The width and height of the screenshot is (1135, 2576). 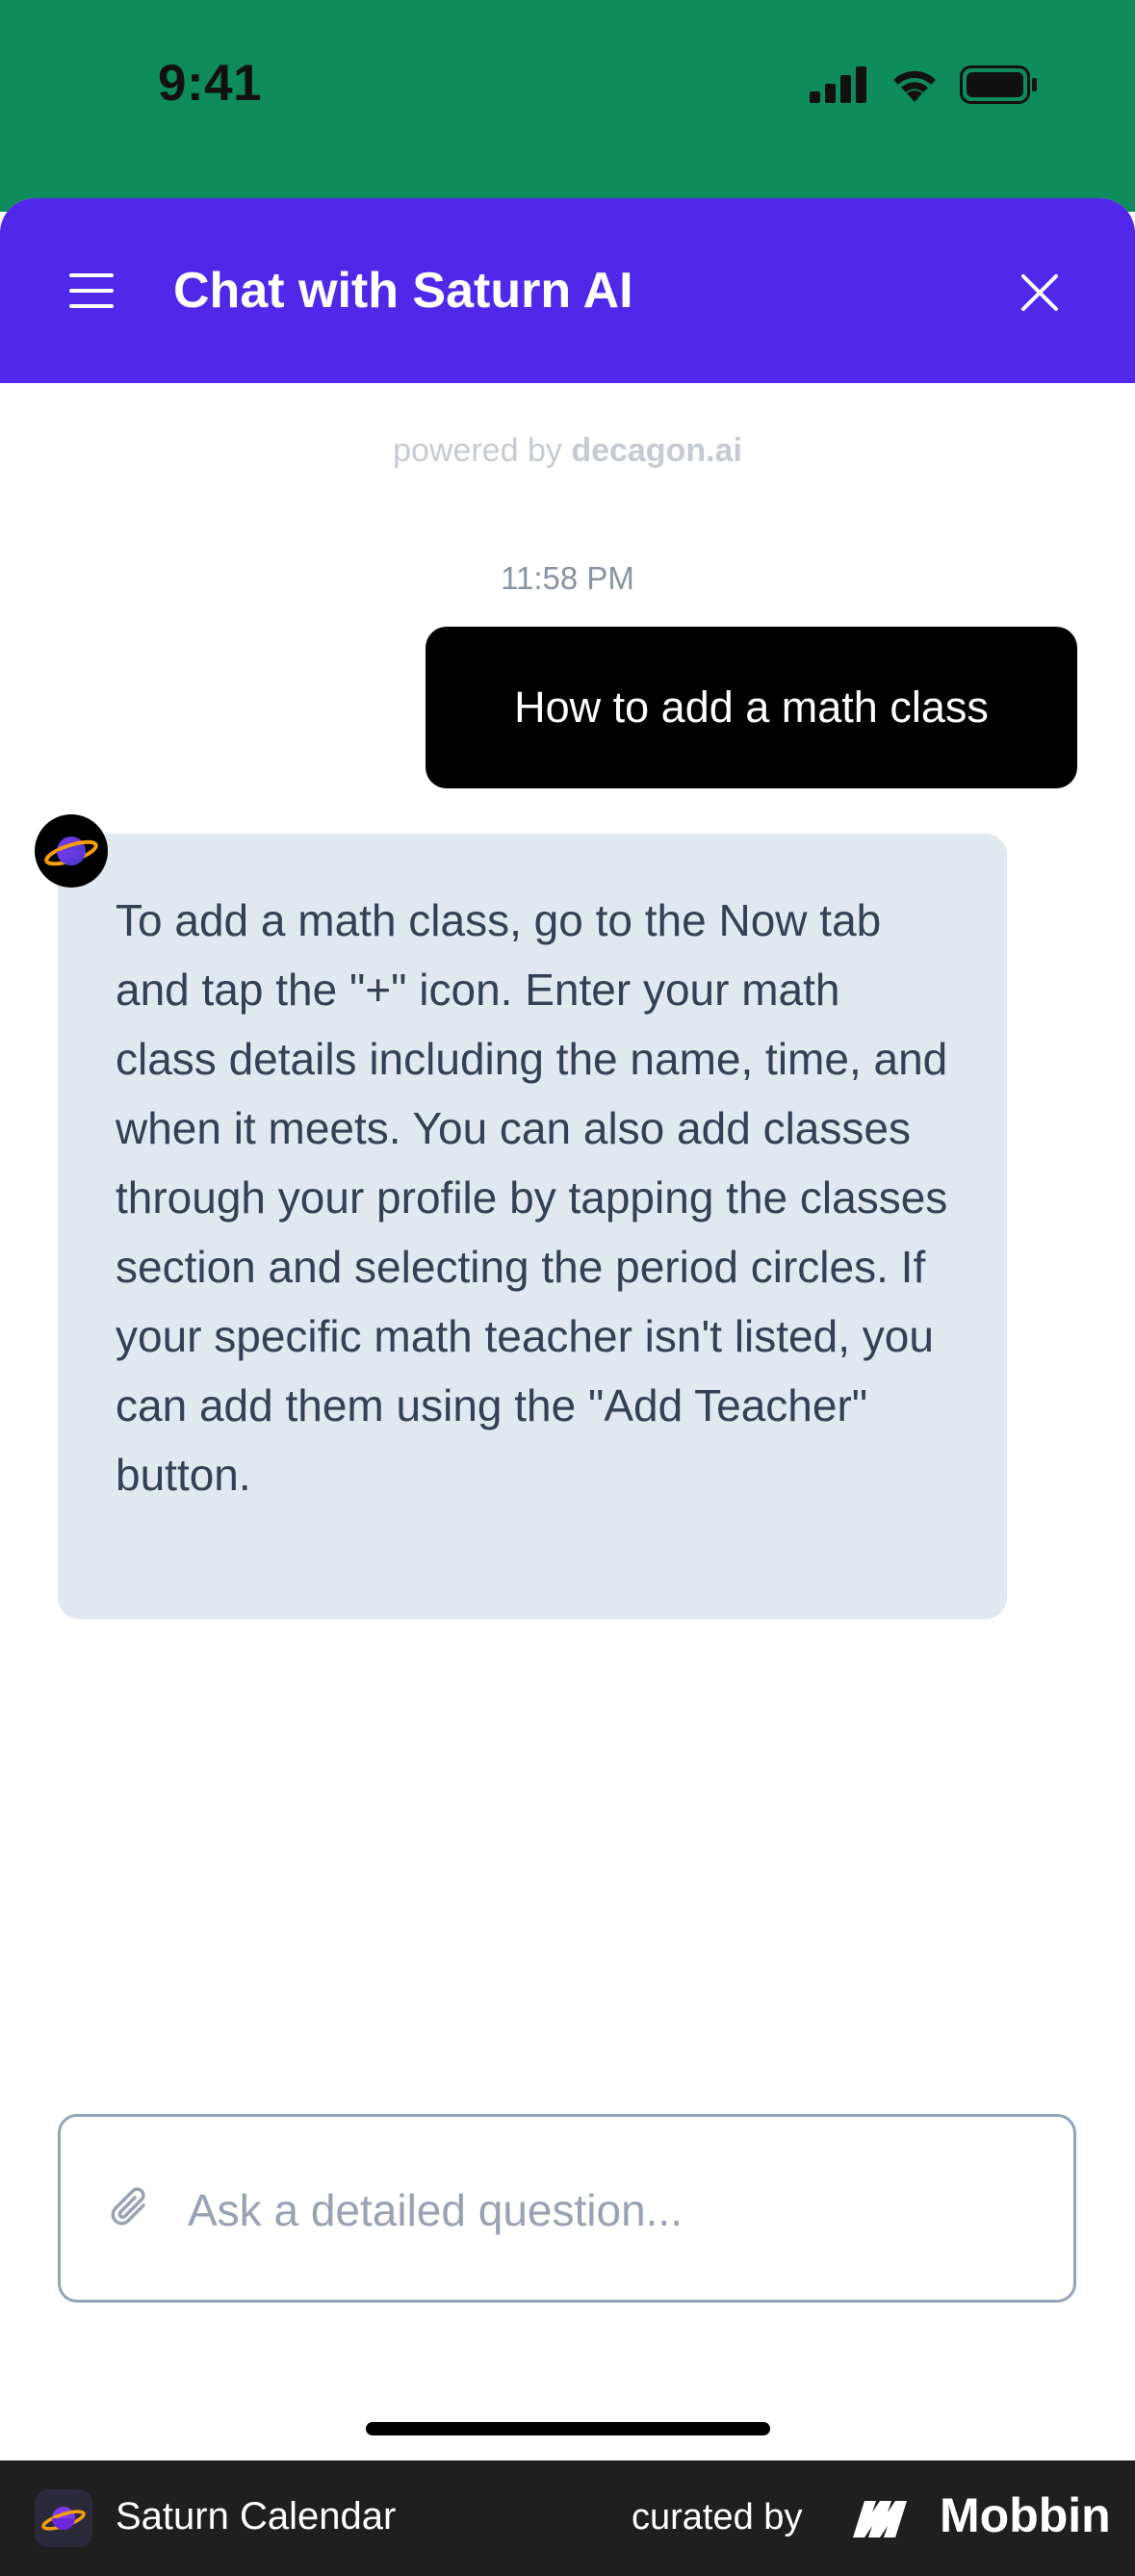 I want to click on mobbin-brand: Mobbin, so click(x=1025, y=2515).